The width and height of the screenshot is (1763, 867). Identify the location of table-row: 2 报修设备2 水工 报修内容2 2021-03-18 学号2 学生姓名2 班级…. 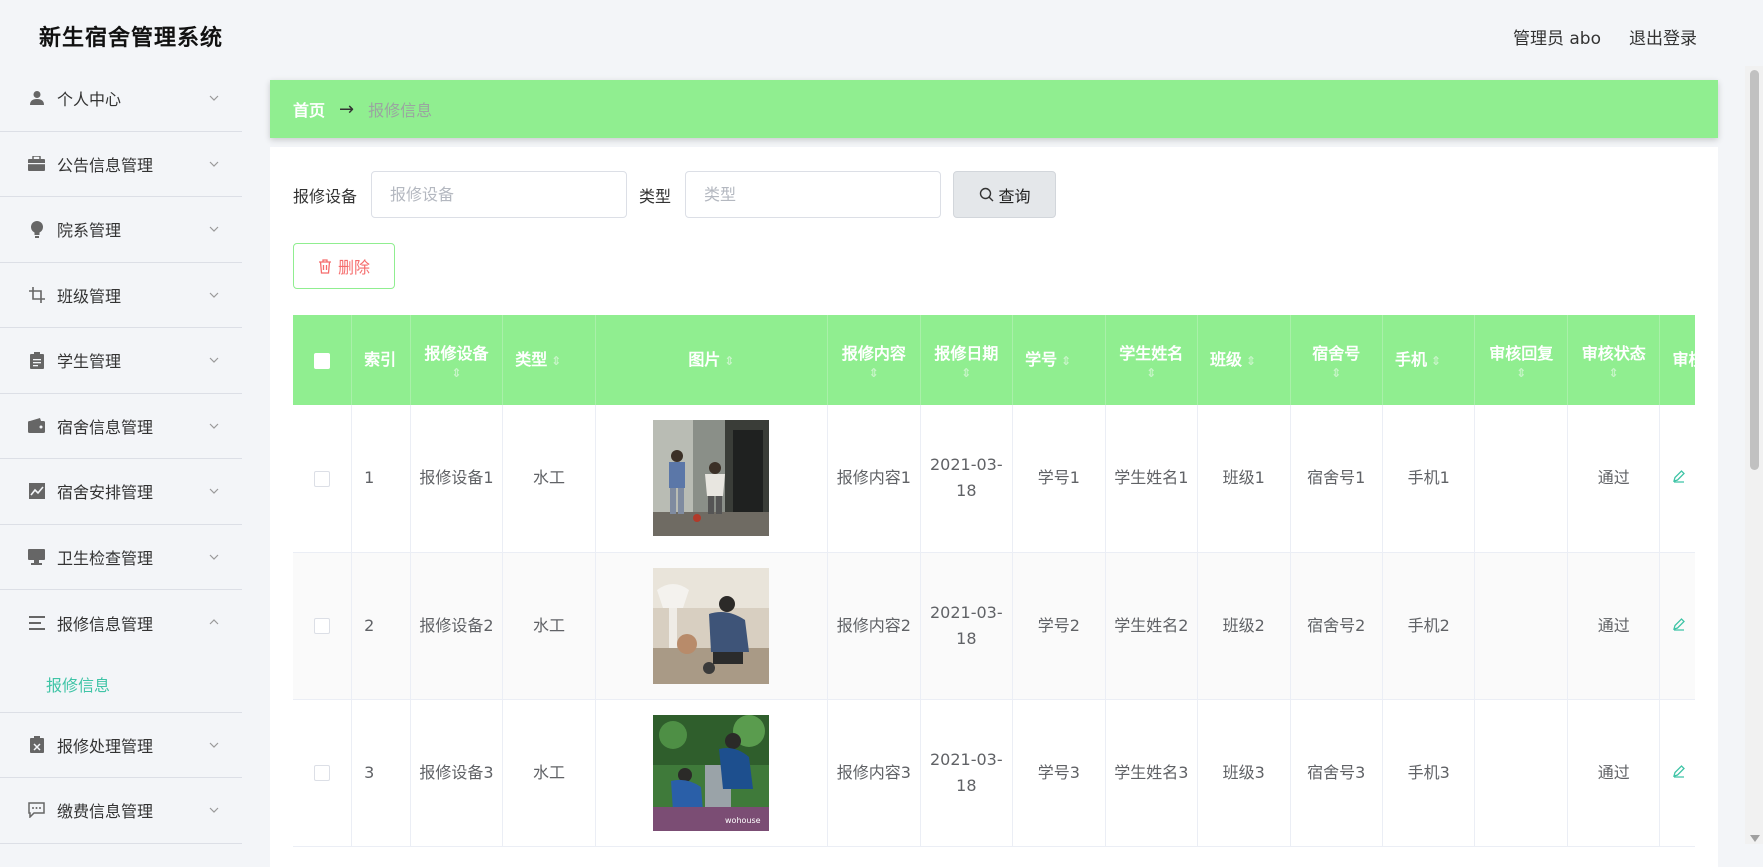
(994, 626).